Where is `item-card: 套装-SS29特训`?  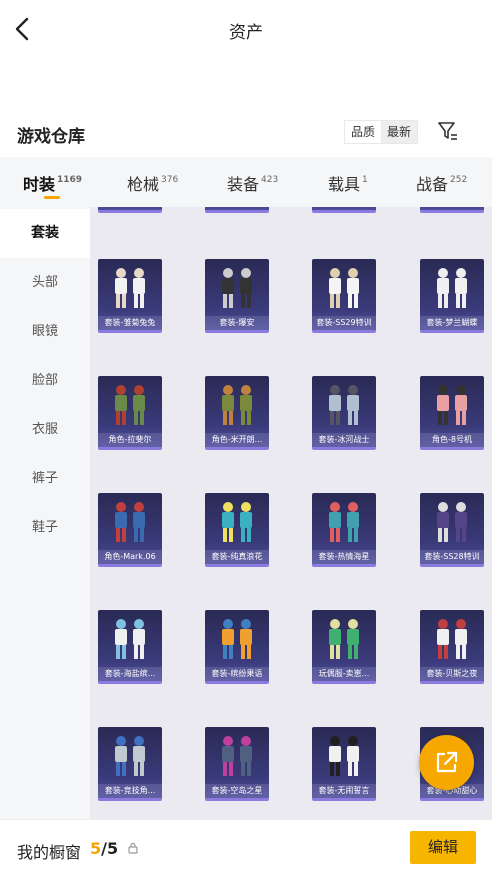 item-card: 套装-SS29特训 is located at coordinates (344, 296).